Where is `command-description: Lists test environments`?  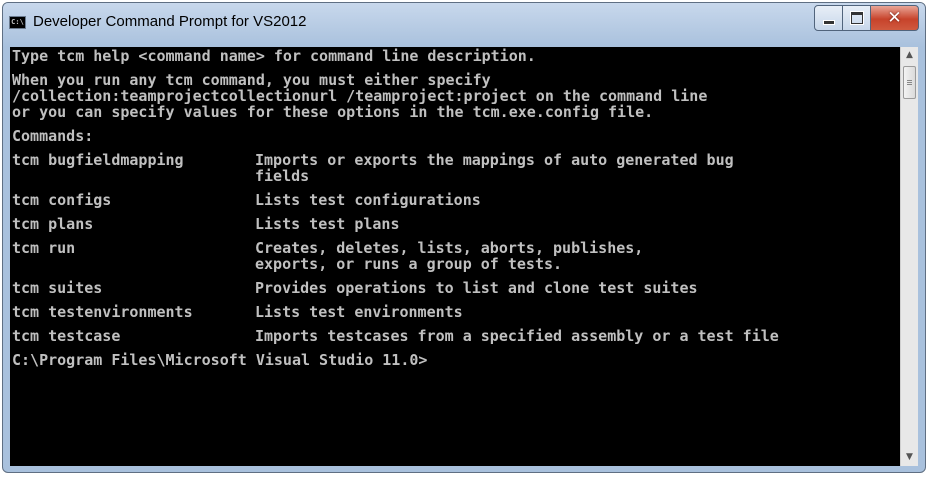
command-description: Lists test environments is located at coordinates (359, 312).